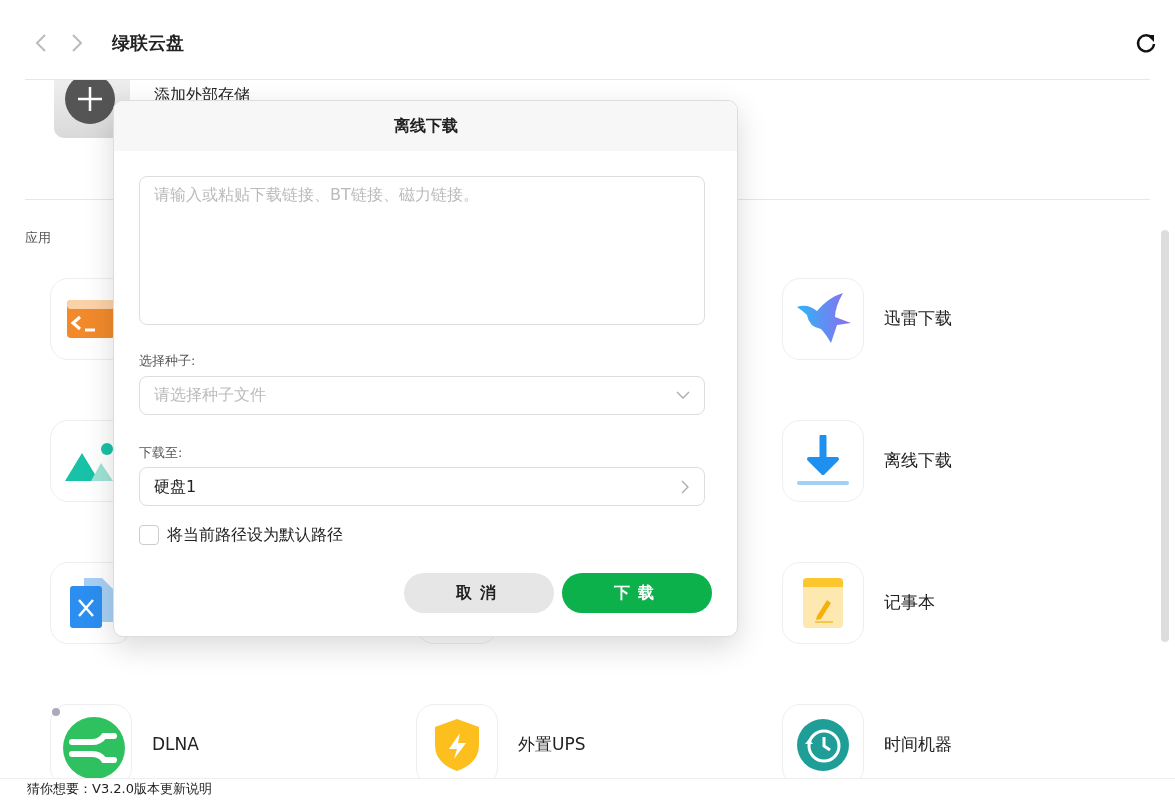  Describe the element at coordinates (685, 486) in the screenshot. I see `chevron-right-icon` at that location.